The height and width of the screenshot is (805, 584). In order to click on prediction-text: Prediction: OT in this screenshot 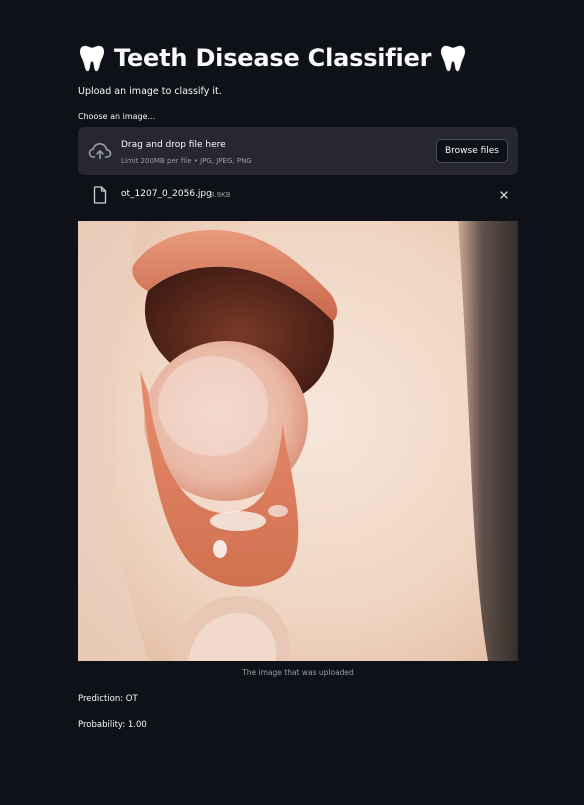, I will do `click(108, 699)`.